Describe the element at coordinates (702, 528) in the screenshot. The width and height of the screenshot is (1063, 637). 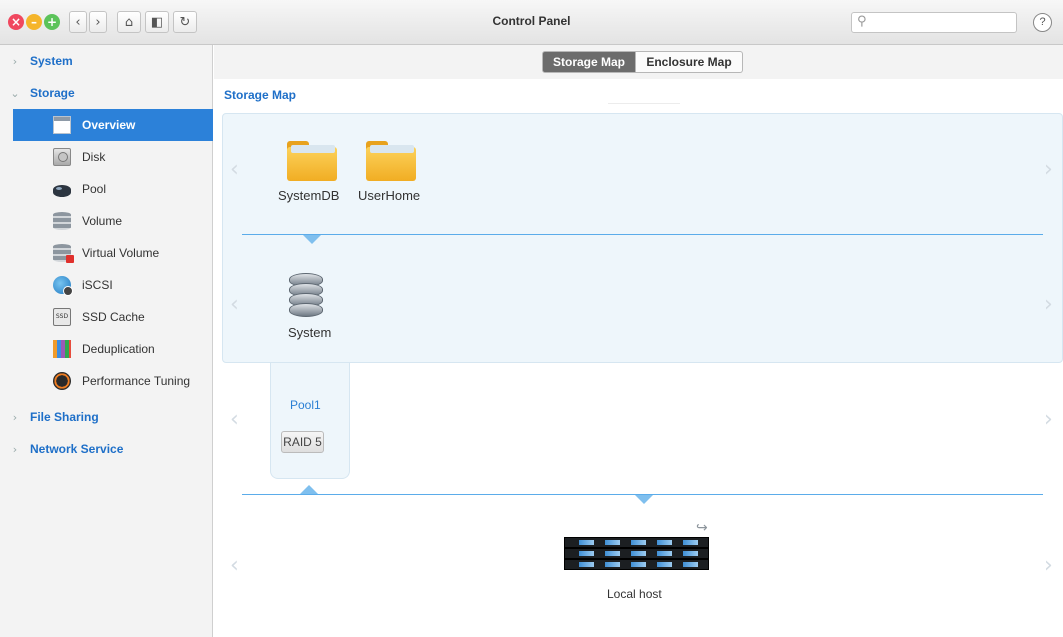
I see `redirect-icon: ↪` at that location.